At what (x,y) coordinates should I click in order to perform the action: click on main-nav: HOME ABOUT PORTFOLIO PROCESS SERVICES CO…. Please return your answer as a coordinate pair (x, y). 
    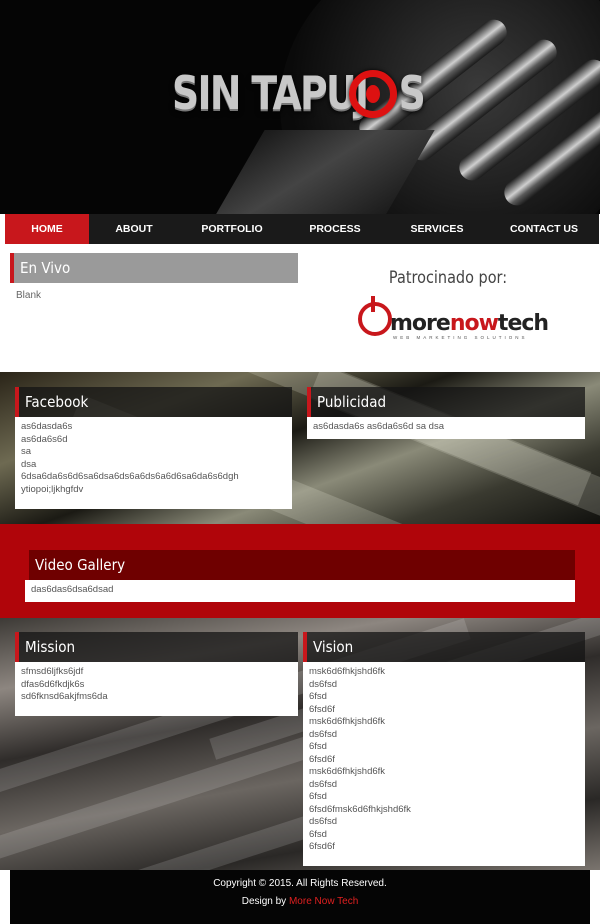
    Looking at the image, I should click on (302, 229).